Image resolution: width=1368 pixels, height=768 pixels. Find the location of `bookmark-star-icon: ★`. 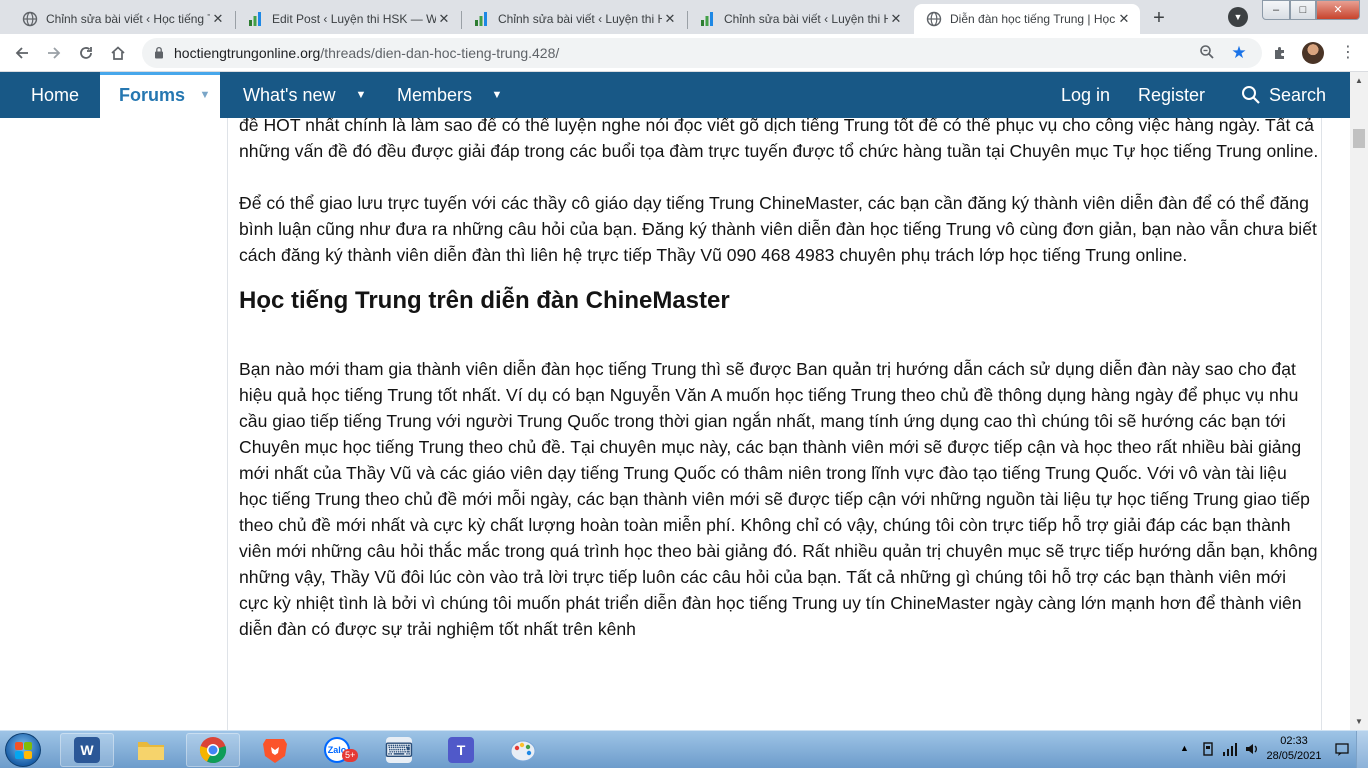

bookmark-star-icon: ★ is located at coordinates (1239, 53).